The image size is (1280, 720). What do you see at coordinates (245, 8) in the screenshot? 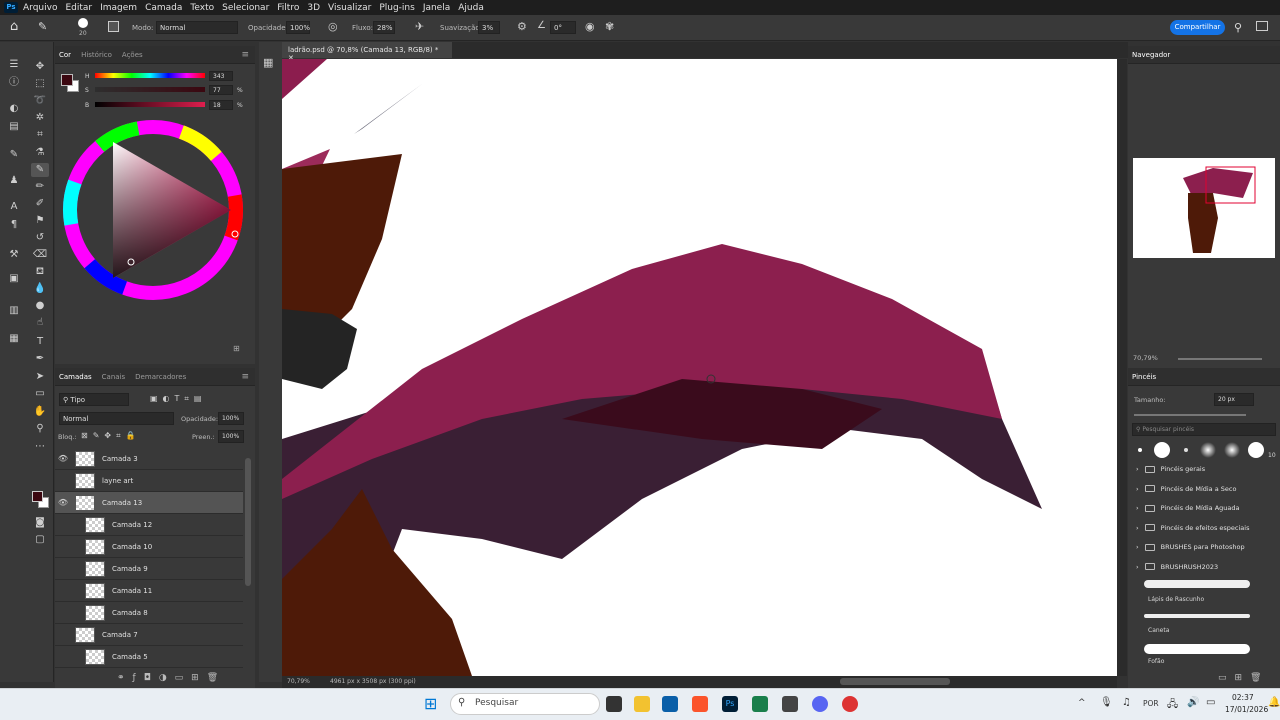
I see `menu-selecionar: Selecionar` at bounding box center [245, 8].